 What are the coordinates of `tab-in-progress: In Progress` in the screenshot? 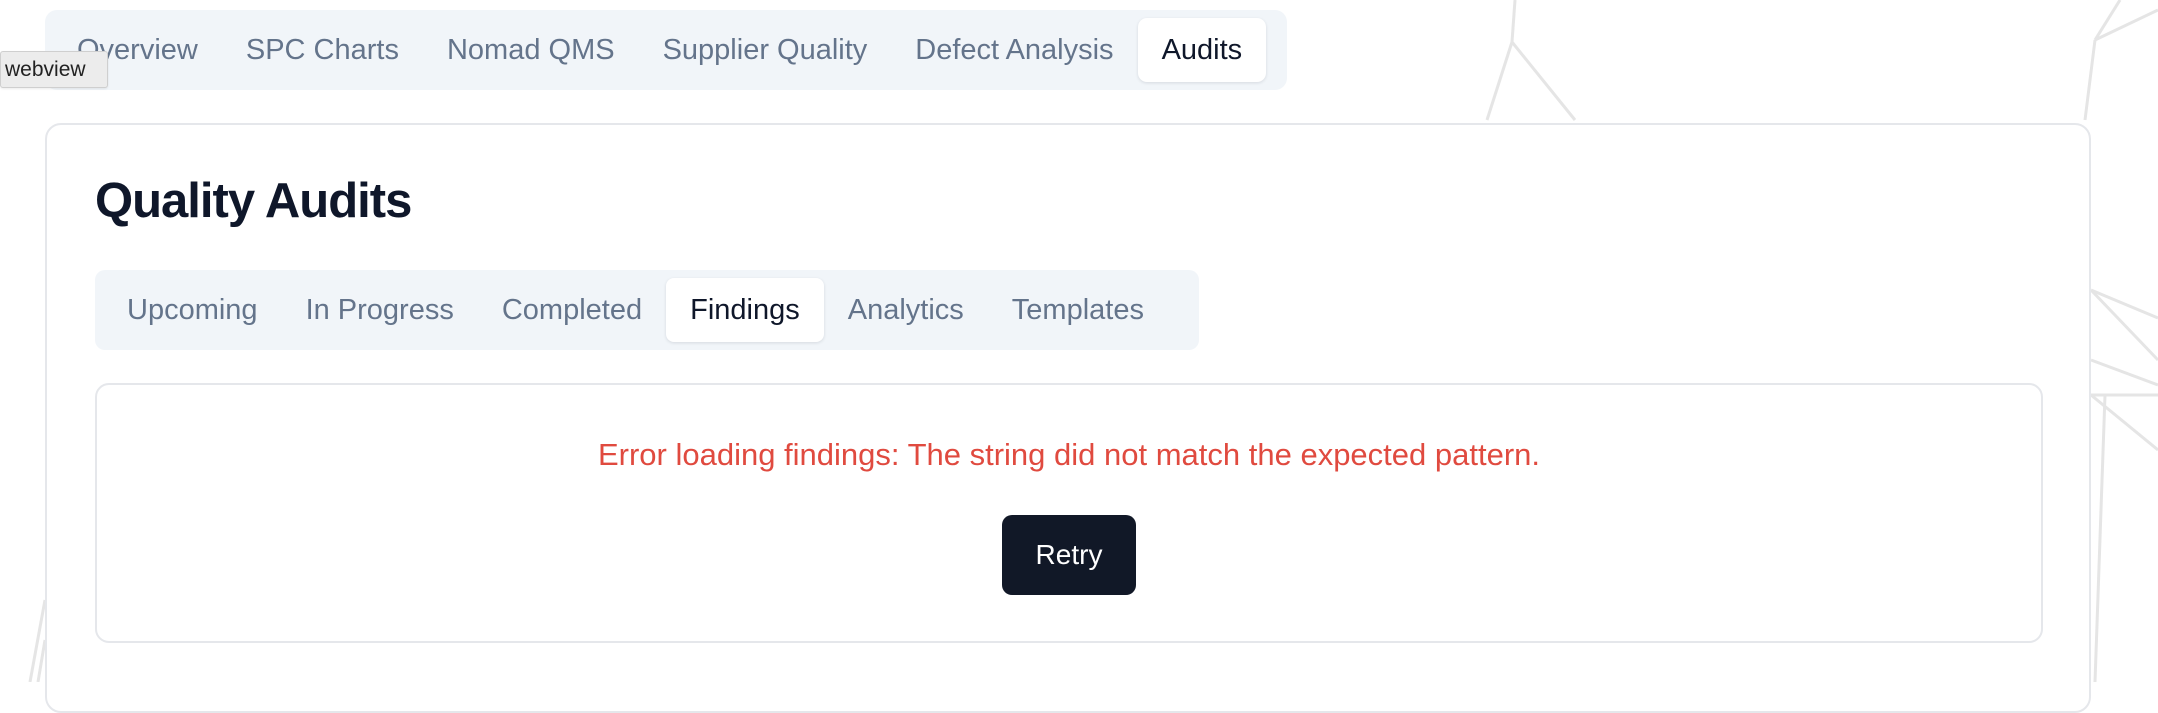 It's located at (380, 310).